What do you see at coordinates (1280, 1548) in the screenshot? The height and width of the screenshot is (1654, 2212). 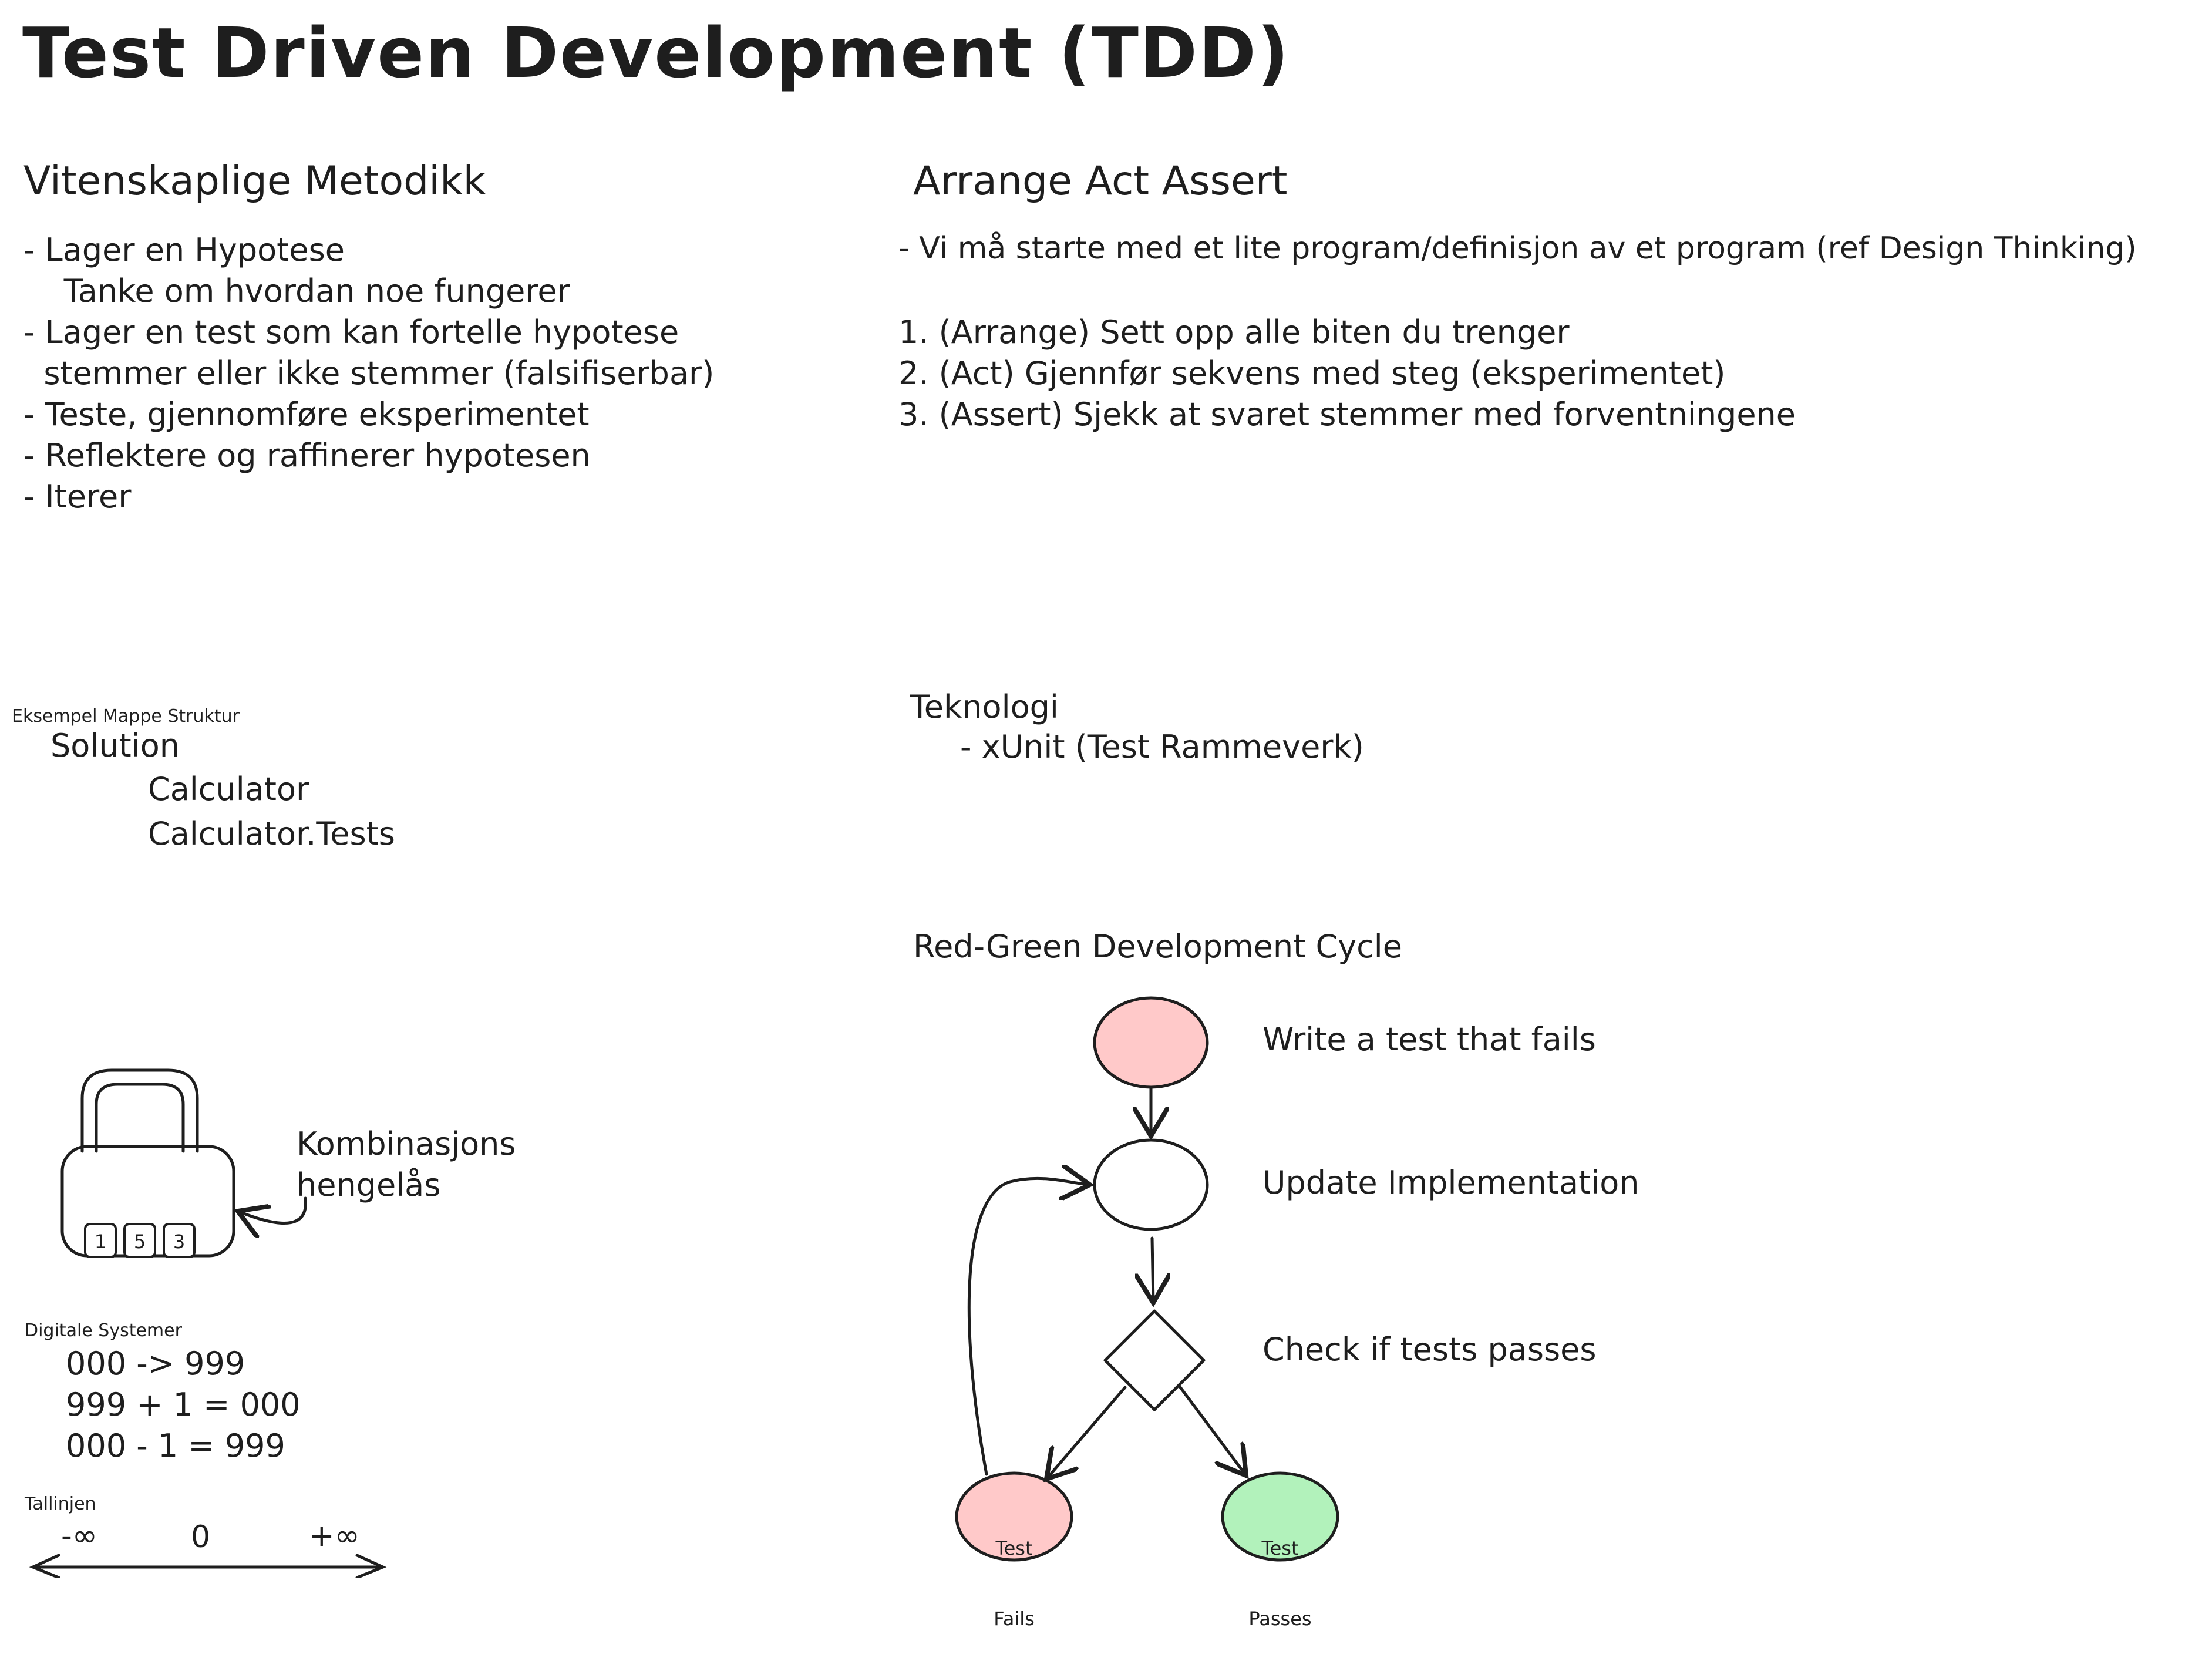 I see `test-passes-label-line: Test` at bounding box center [1280, 1548].